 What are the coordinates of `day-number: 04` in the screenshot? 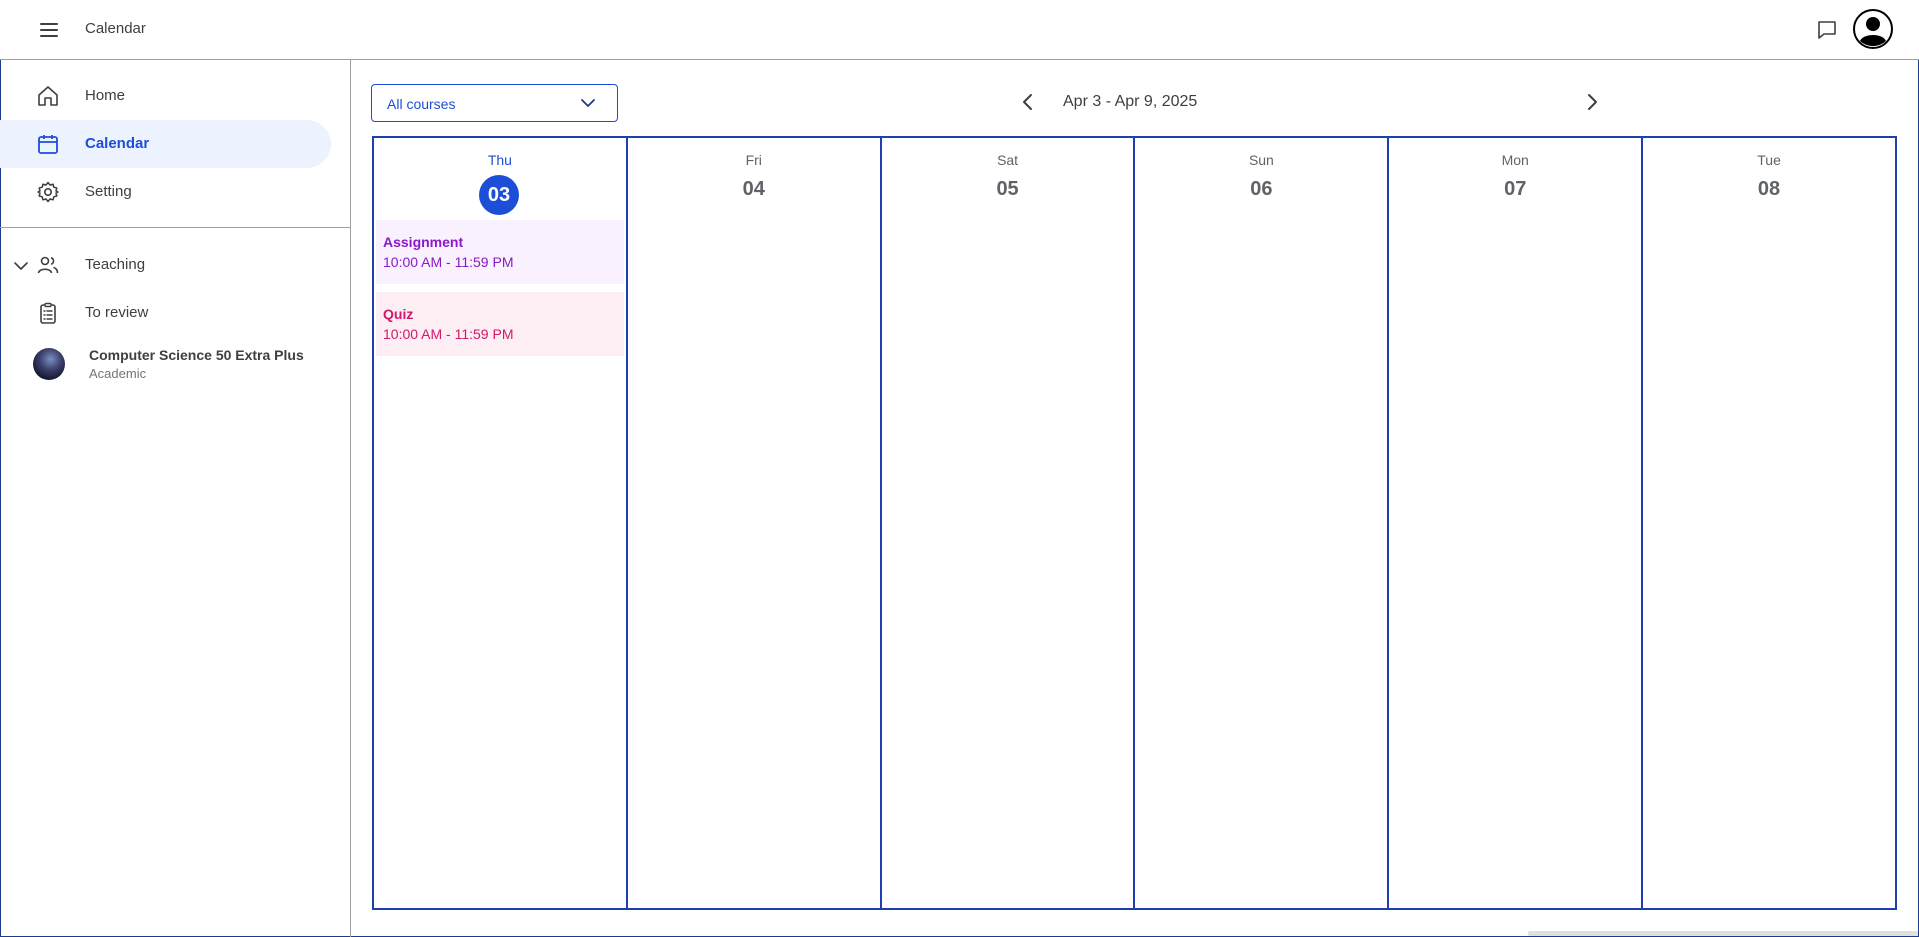 It's located at (753, 189).